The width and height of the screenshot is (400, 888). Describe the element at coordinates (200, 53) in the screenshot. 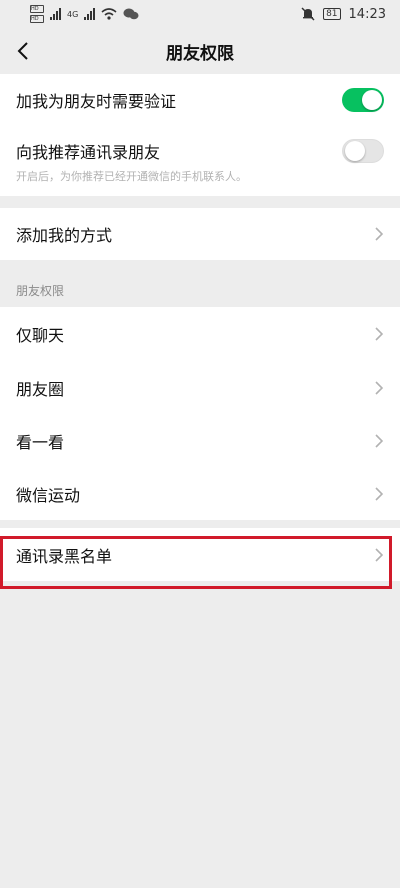

I see `page-title: 朋友权限` at that location.